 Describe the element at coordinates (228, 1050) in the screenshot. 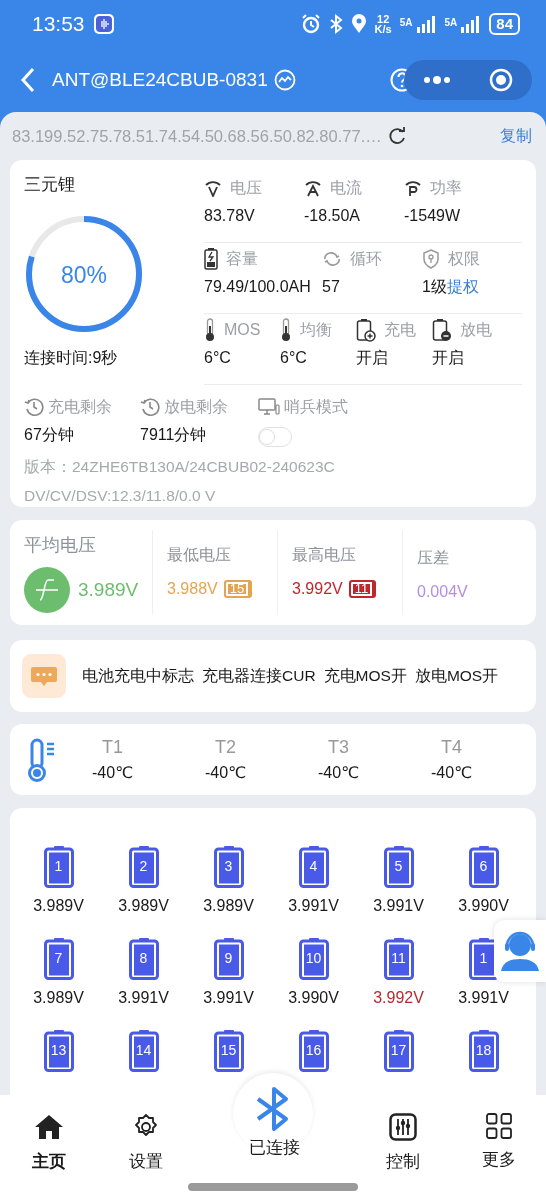

I see `cell-number: 15` at that location.